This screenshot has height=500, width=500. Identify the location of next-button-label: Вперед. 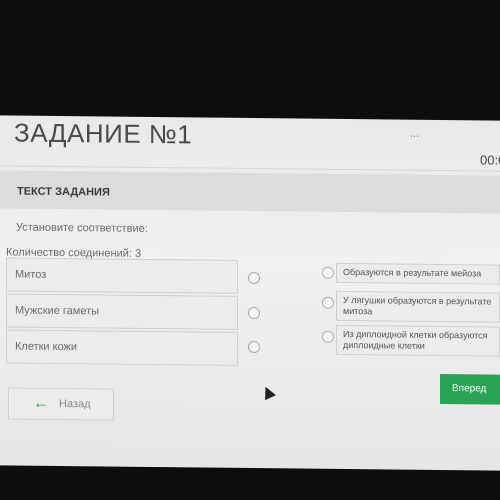
(469, 389).